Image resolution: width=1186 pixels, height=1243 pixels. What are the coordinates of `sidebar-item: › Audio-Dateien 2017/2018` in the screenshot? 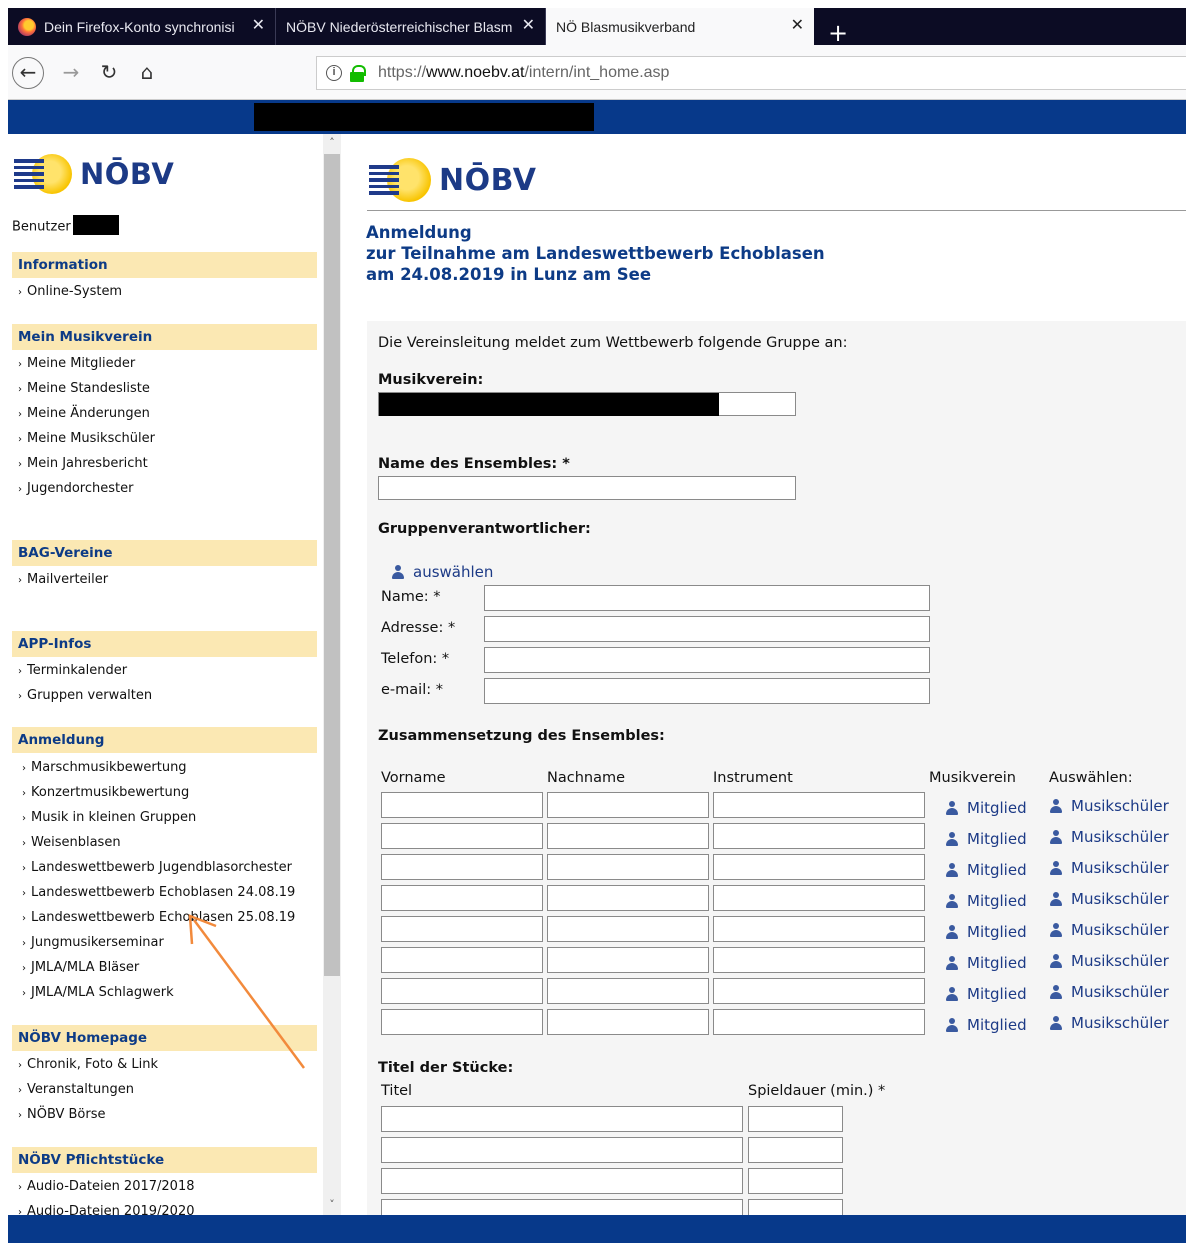 It's located at (106, 1187).